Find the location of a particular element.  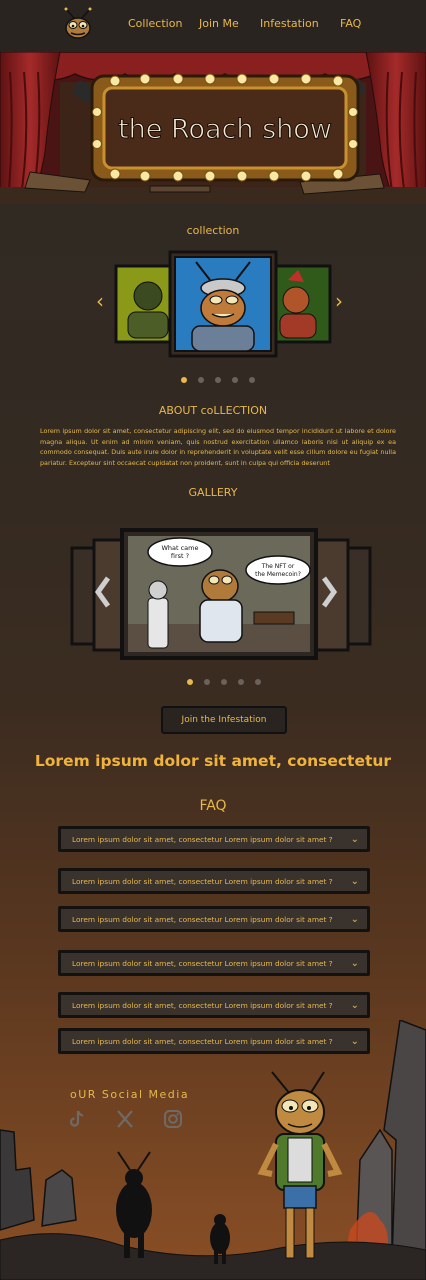

collection-title: collection is located at coordinates (213, 230).